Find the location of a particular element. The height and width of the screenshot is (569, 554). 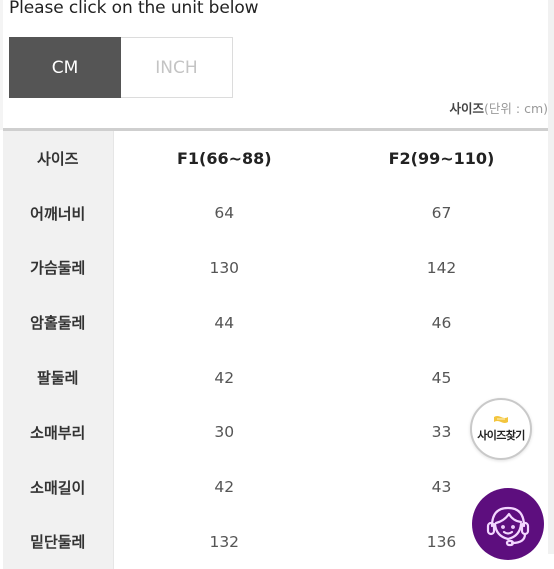

row-label: 가슴둘레 is located at coordinates (58, 268).